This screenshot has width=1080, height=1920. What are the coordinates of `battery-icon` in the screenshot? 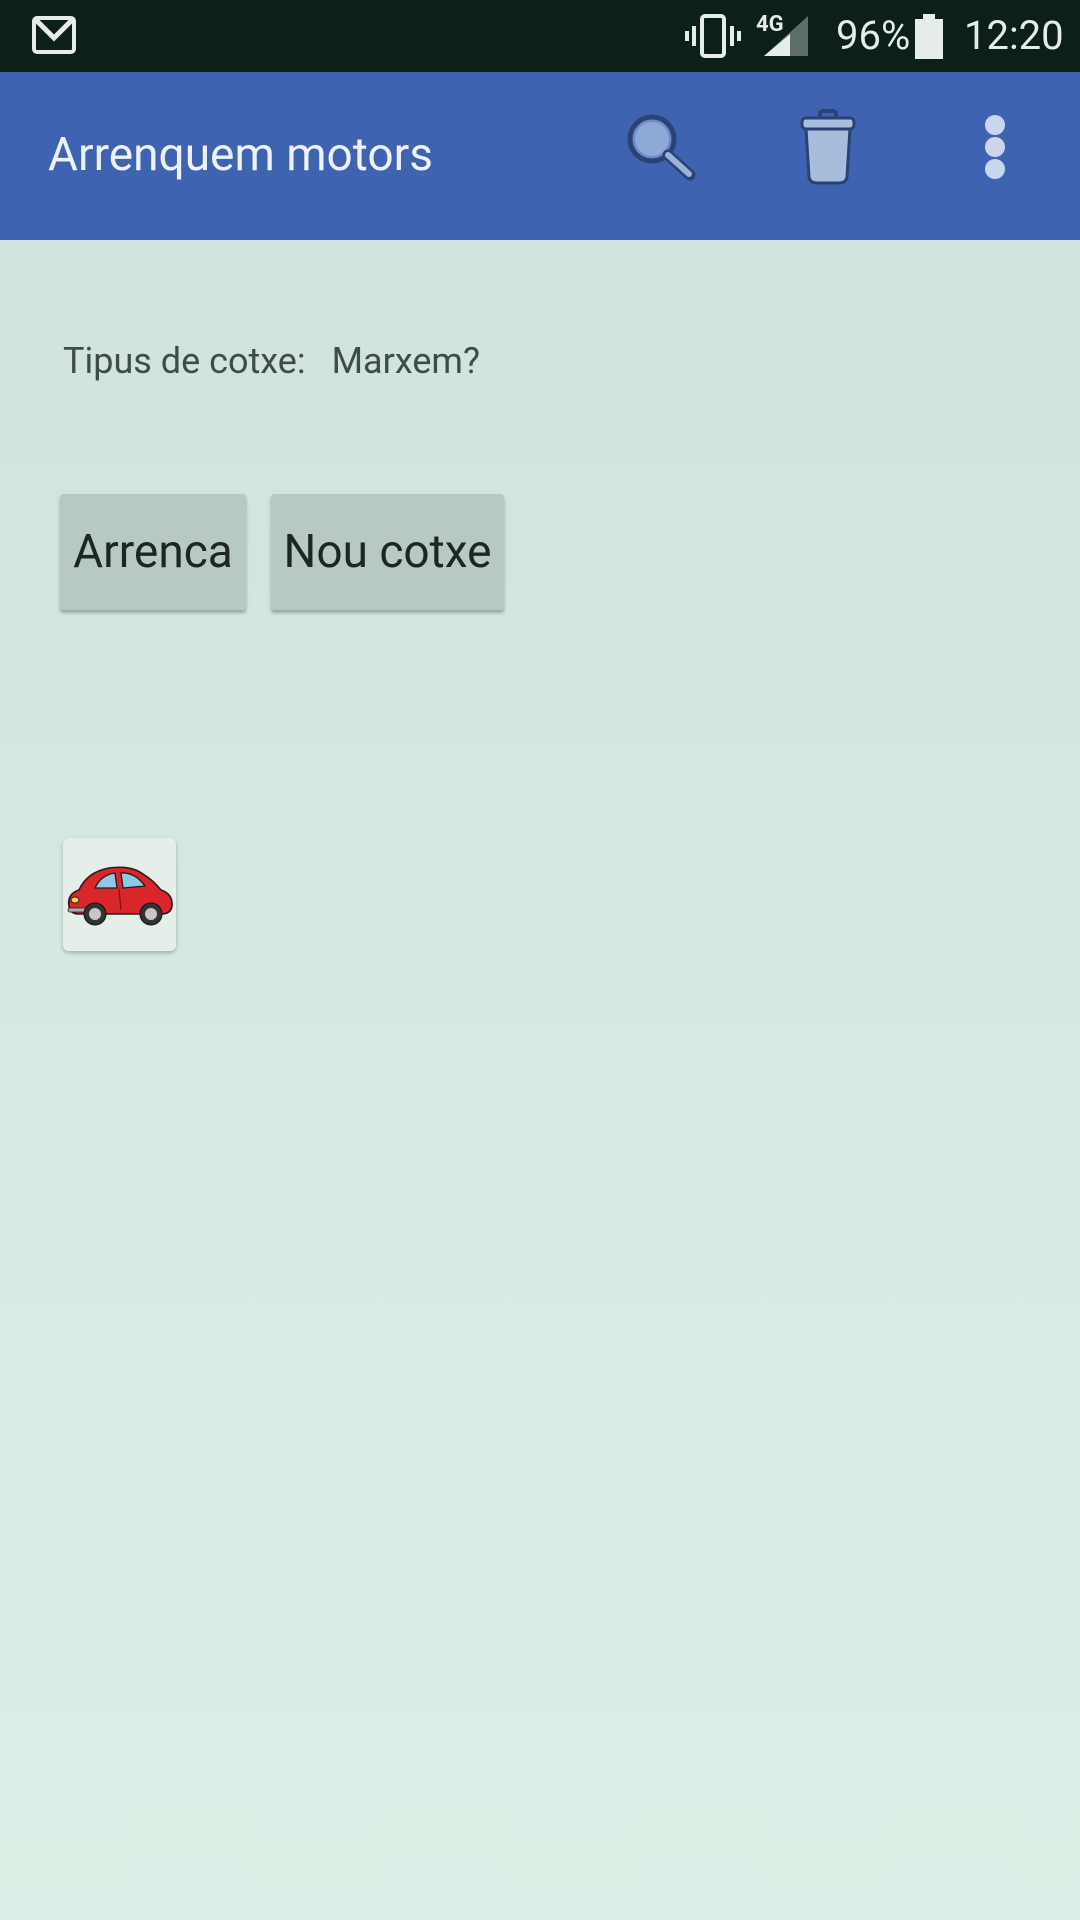 It's located at (929, 36).